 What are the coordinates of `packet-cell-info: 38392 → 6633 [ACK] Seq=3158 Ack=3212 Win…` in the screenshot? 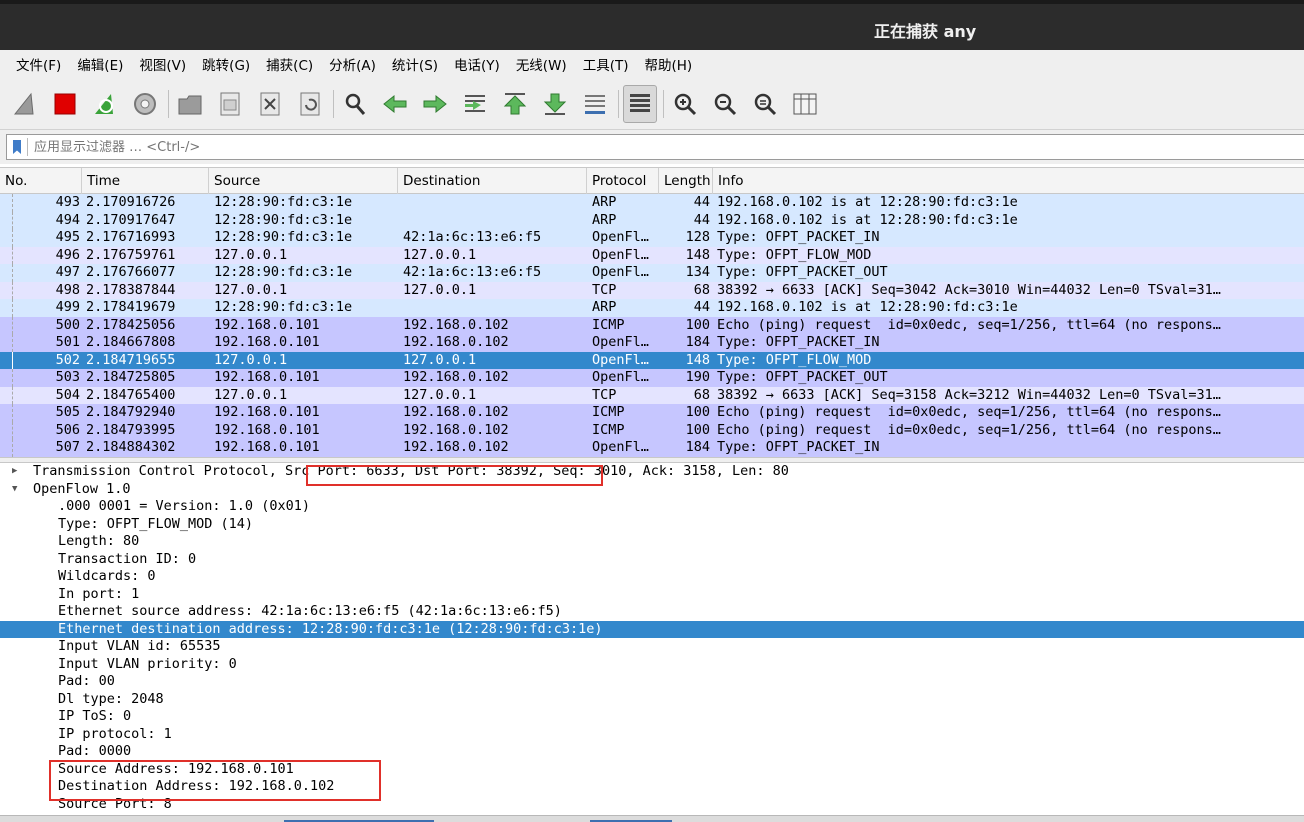 It's located at (969, 394).